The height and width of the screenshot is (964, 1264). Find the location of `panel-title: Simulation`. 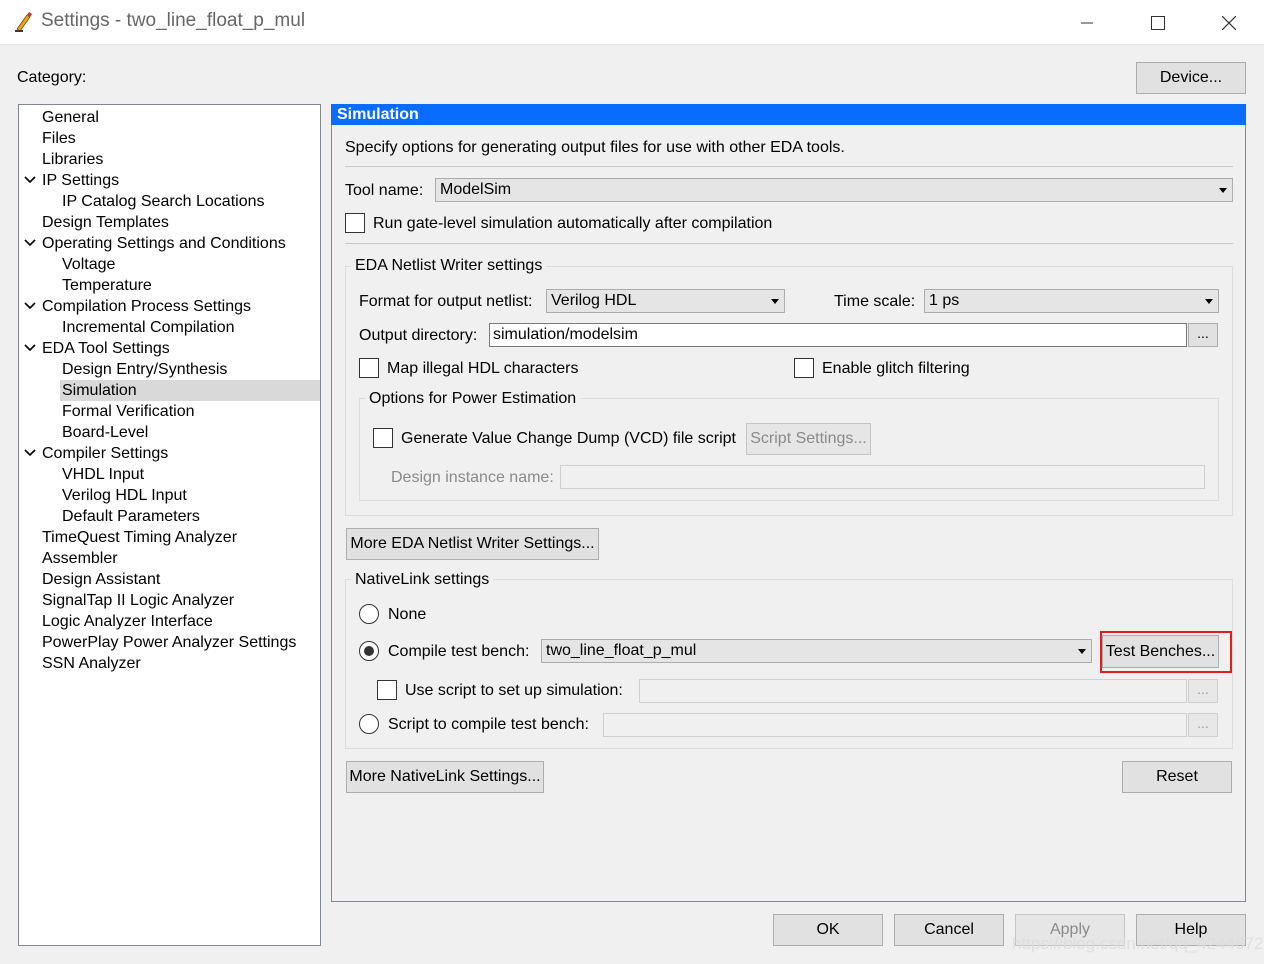

panel-title: Simulation is located at coordinates (788, 114).